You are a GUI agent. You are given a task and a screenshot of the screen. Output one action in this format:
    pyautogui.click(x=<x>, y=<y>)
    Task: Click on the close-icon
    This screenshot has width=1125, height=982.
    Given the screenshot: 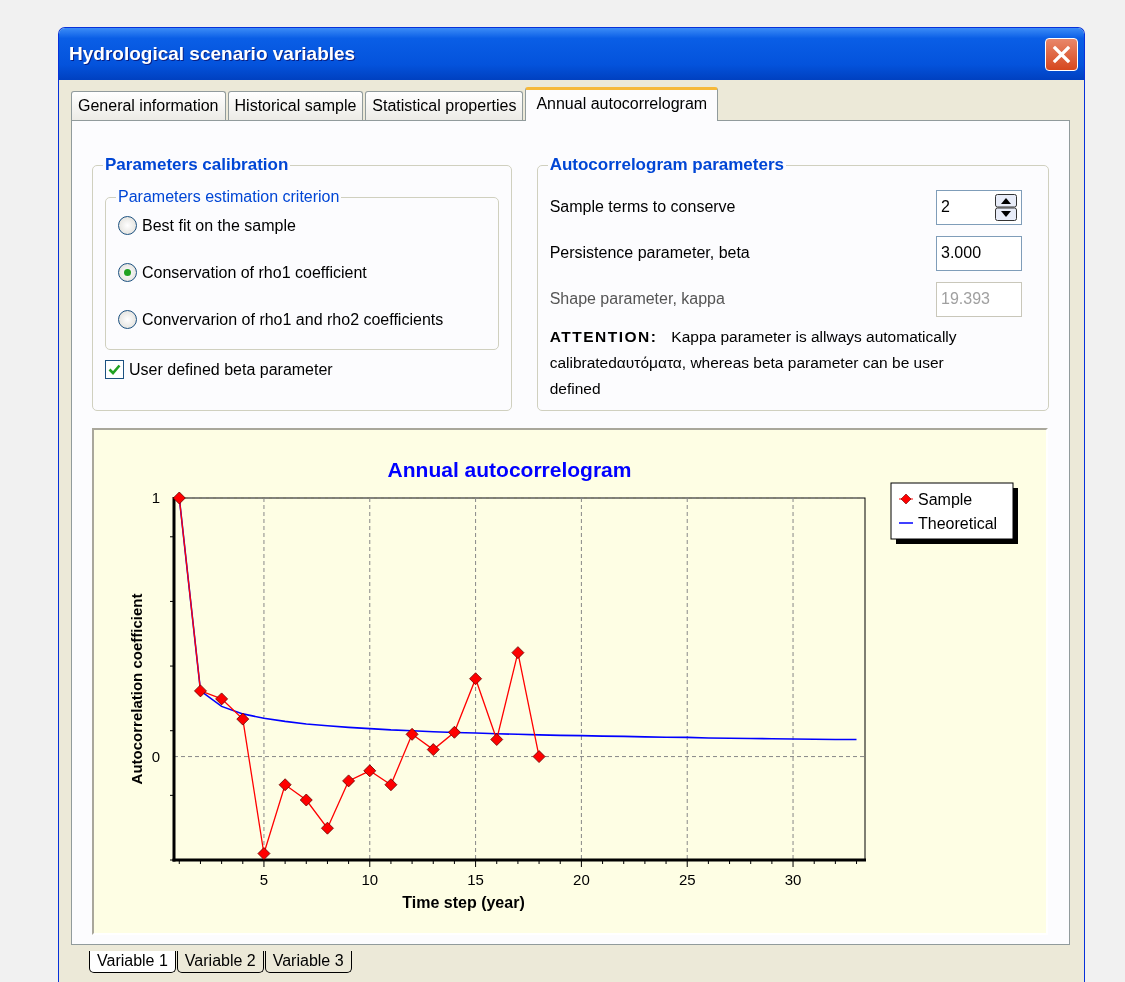 What is the action you would take?
    pyautogui.click(x=1061, y=54)
    